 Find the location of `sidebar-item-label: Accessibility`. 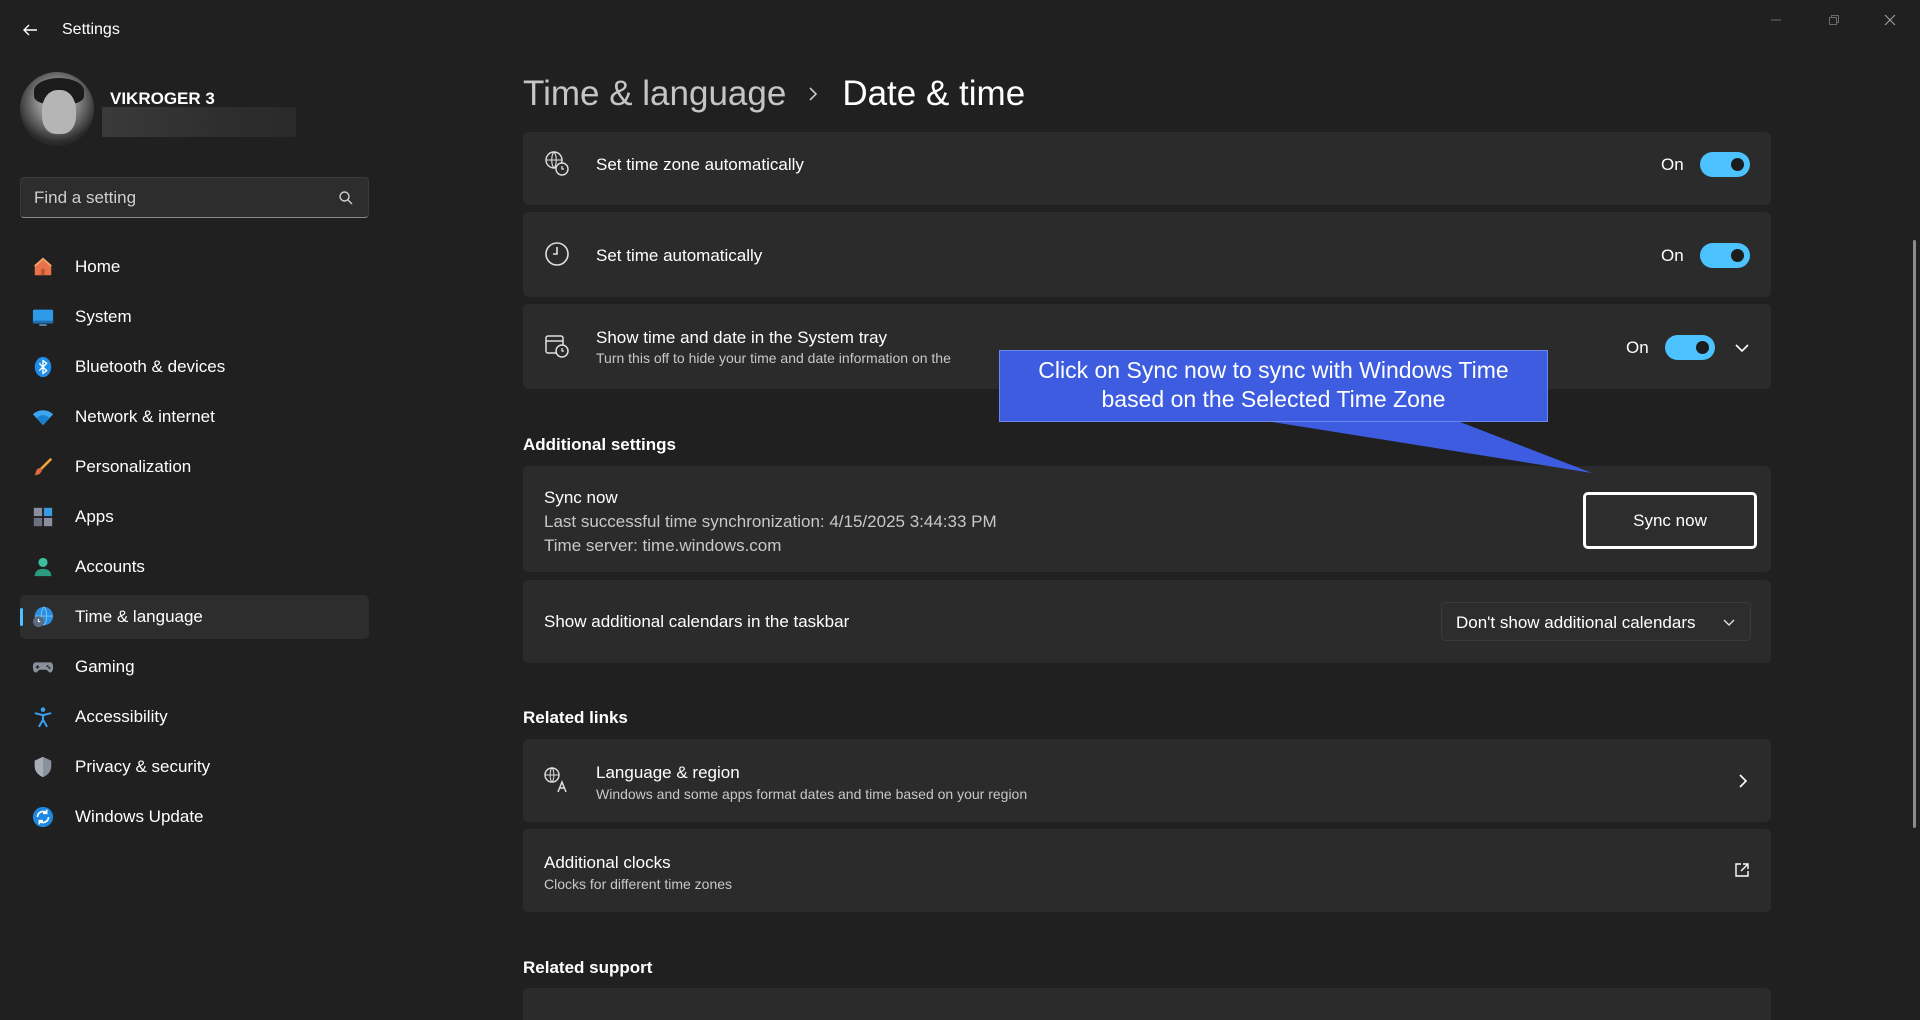

sidebar-item-label: Accessibility is located at coordinates (121, 716).